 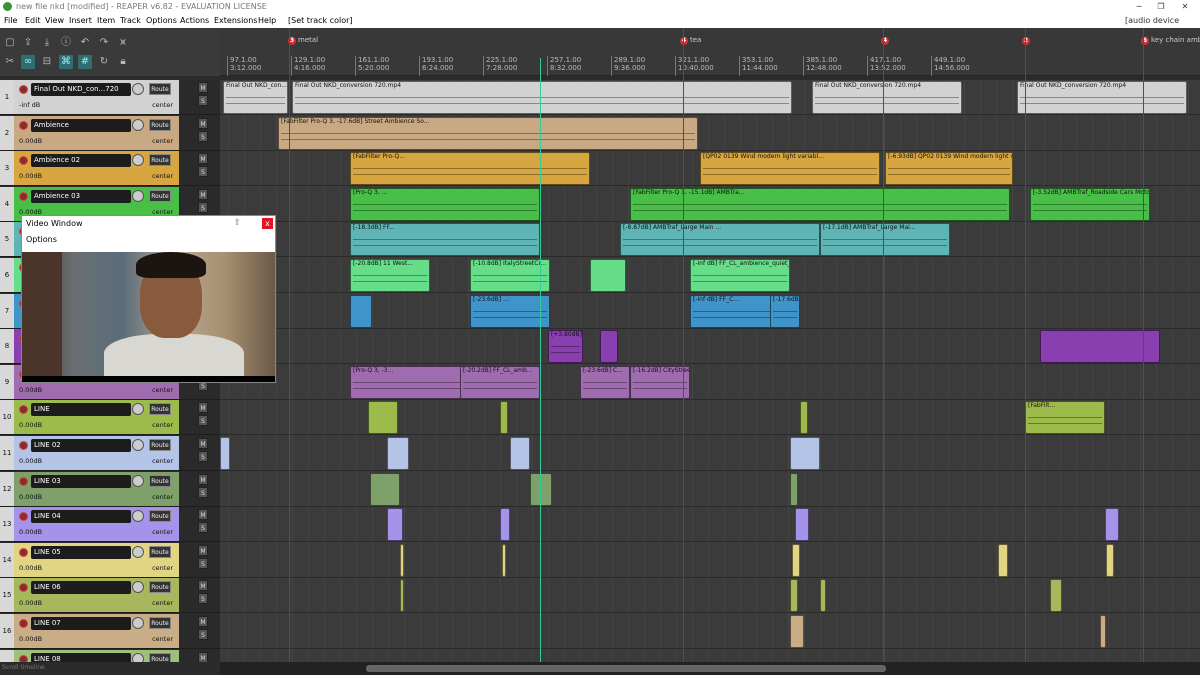 I want to click on project-marker: 2, so click(x=1027, y=40).